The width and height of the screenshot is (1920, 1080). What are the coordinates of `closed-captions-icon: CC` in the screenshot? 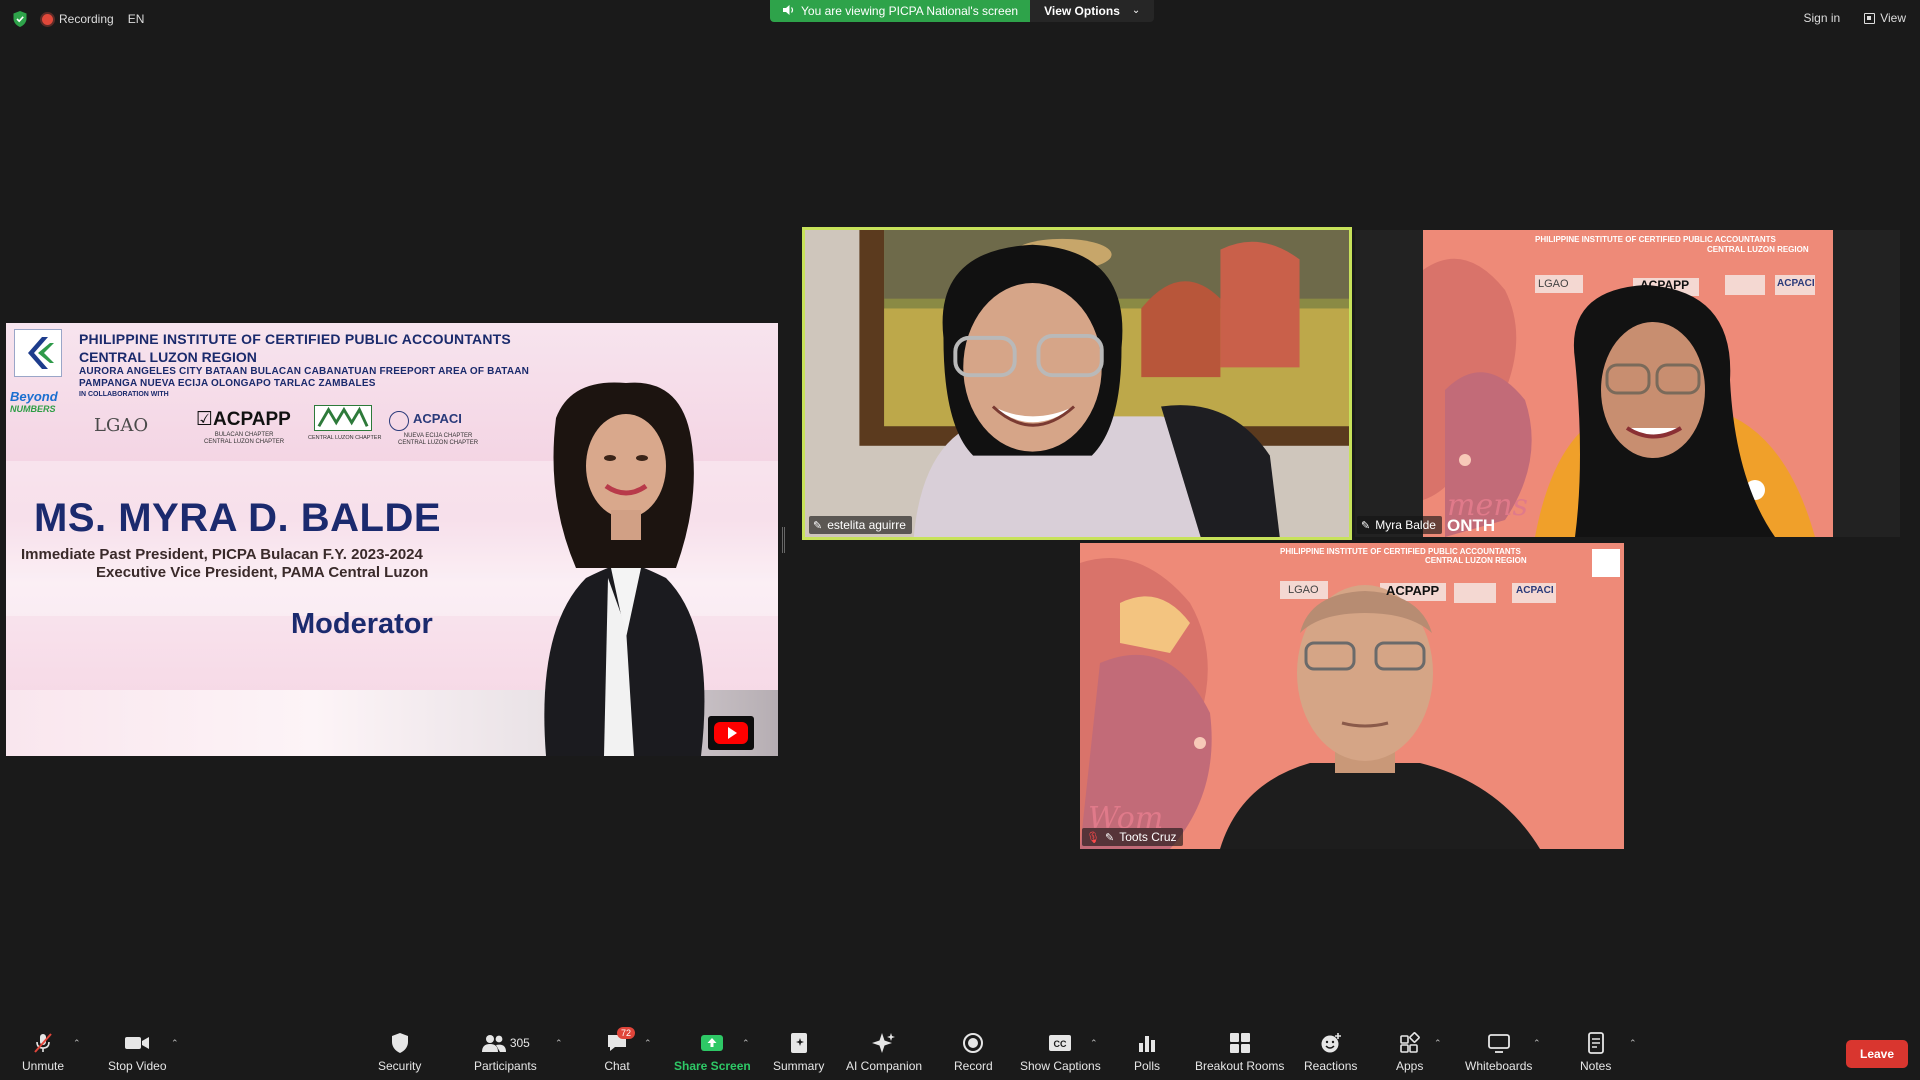 It's located at (1060, 1043).